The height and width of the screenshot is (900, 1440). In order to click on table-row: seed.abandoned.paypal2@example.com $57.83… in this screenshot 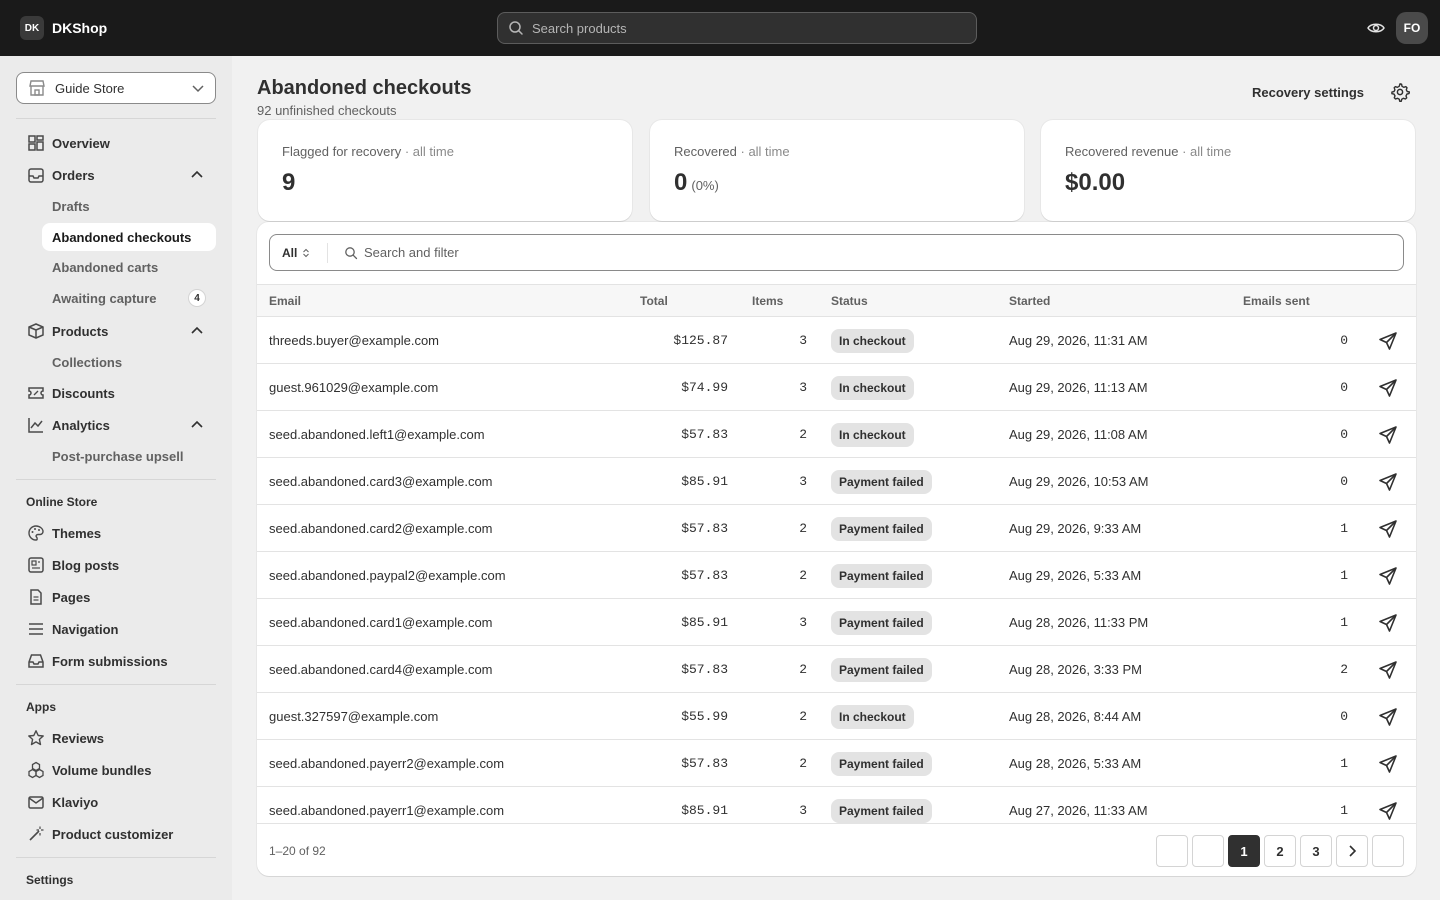, I will do `click(836, 575)`.